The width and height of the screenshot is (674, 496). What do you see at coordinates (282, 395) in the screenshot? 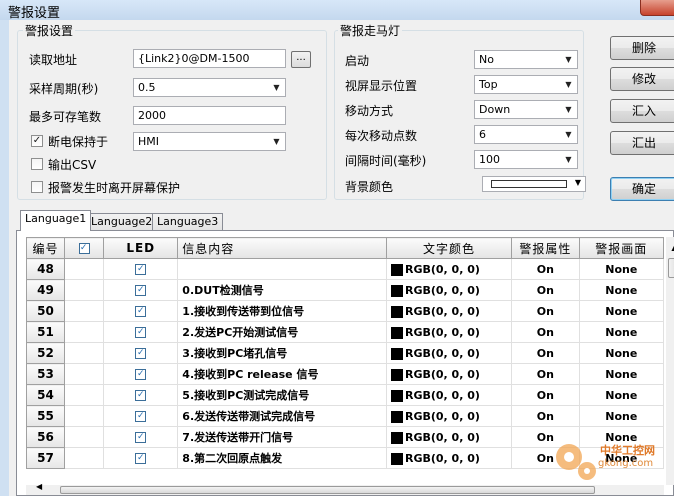
I see `row-message: 5.接收到PC测试完成信号` at bounding box center [282, 395].